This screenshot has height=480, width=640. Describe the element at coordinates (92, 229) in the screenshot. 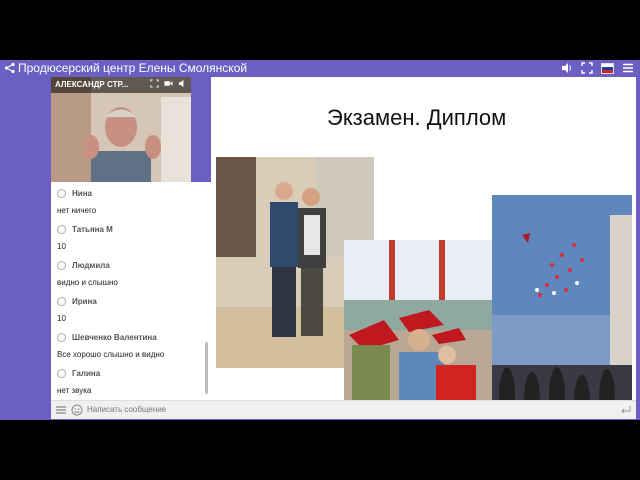

I see `message-author: Татьяна М` at that location.